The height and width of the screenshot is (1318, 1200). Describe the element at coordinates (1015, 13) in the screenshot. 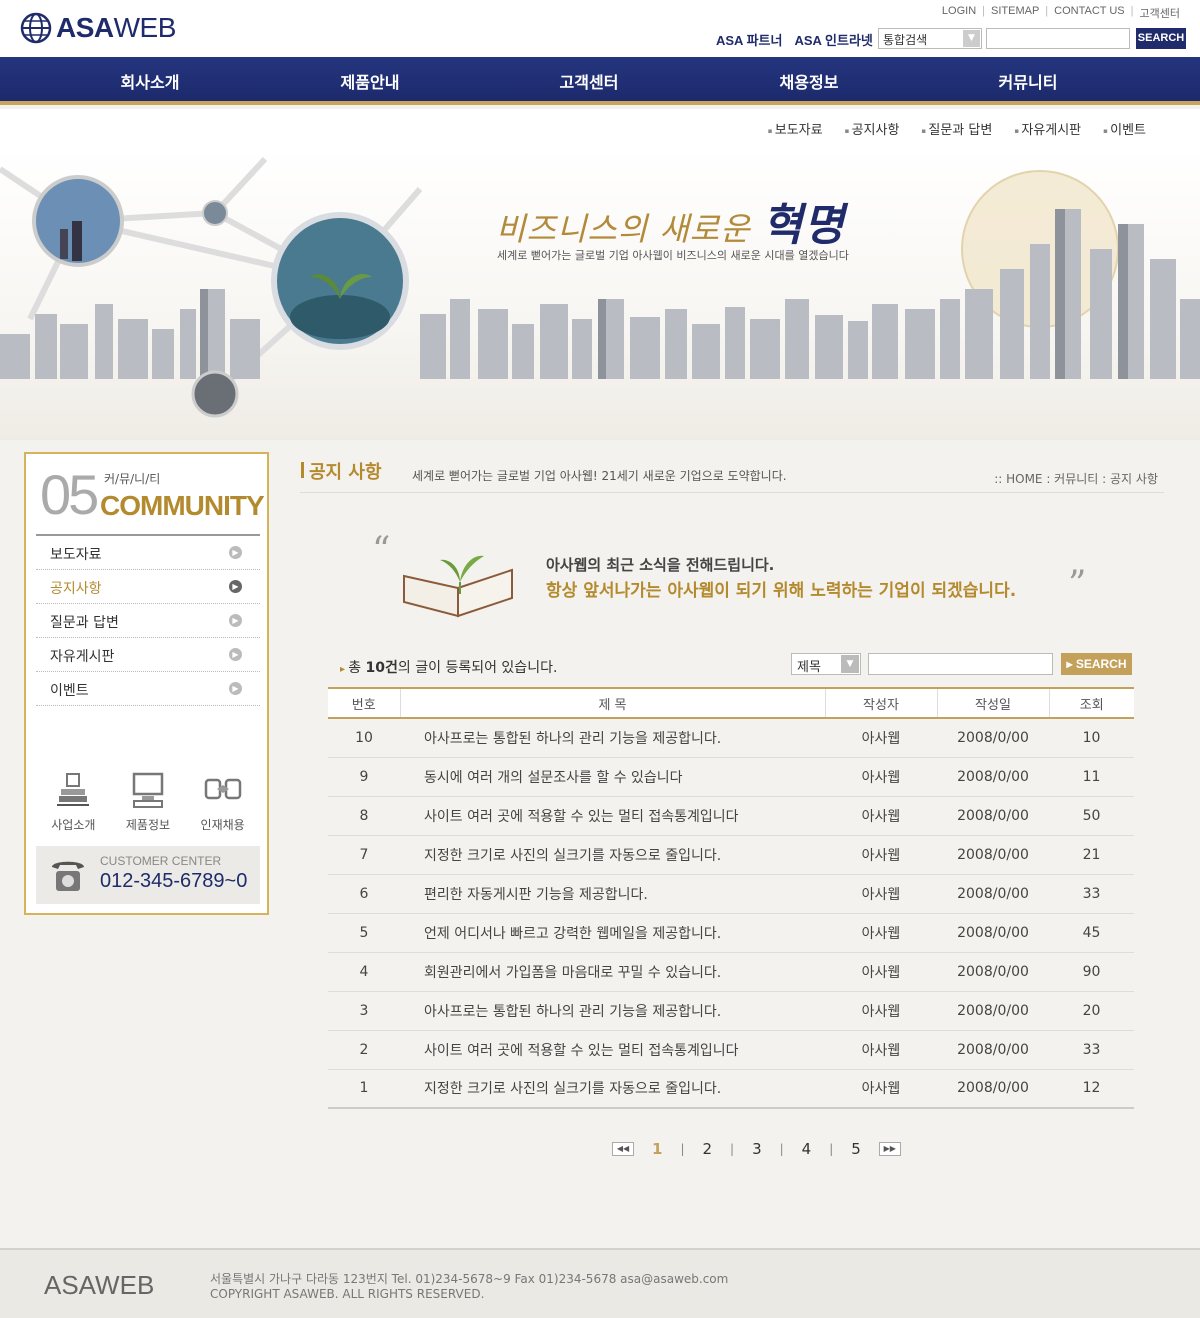

I see `sitemap-link: SITEMAP` at that location.